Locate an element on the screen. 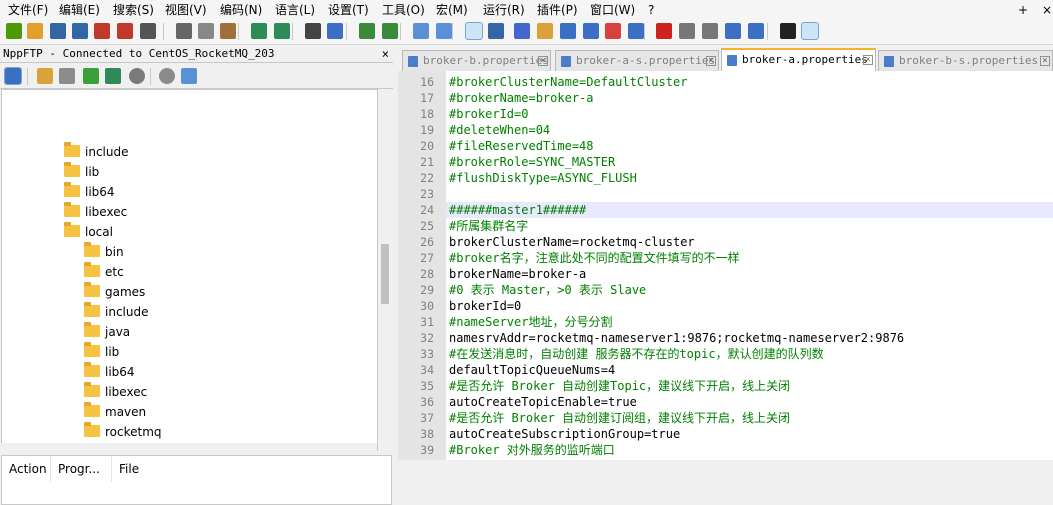  zoom-in-icon is located at coordinates (367, 31).